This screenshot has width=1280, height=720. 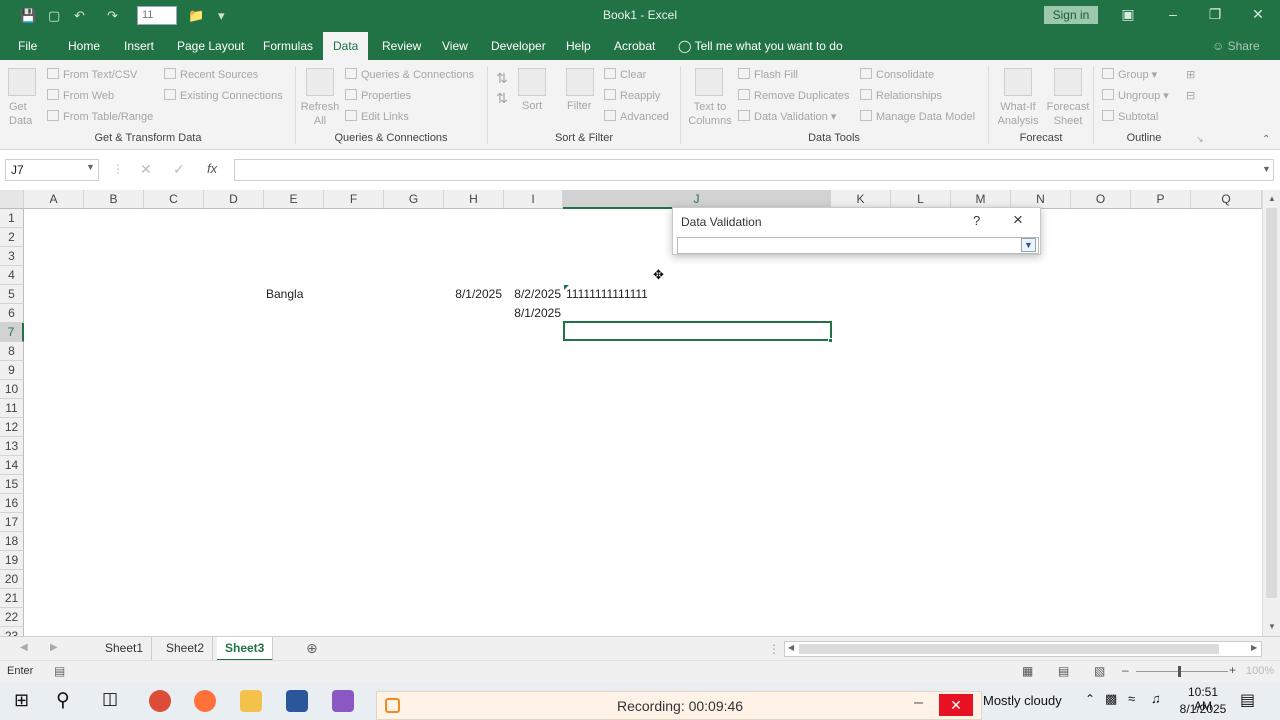 I want to click on minimize-icon: –, so click(x=1173, y=14).